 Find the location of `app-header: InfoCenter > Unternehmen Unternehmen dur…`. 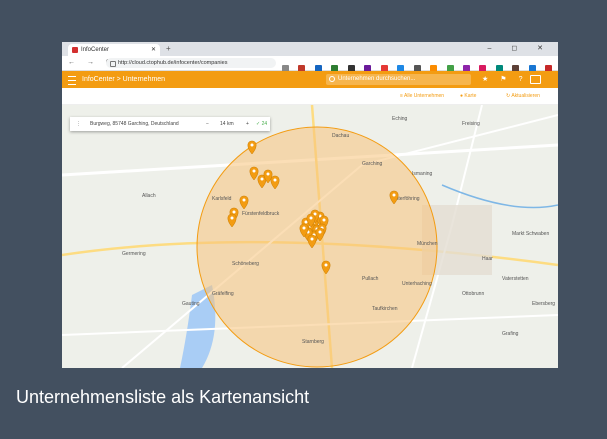

app-header: InfoCenter > Unternehmen Unternehmen dur… is located at coordinates (310, 79).